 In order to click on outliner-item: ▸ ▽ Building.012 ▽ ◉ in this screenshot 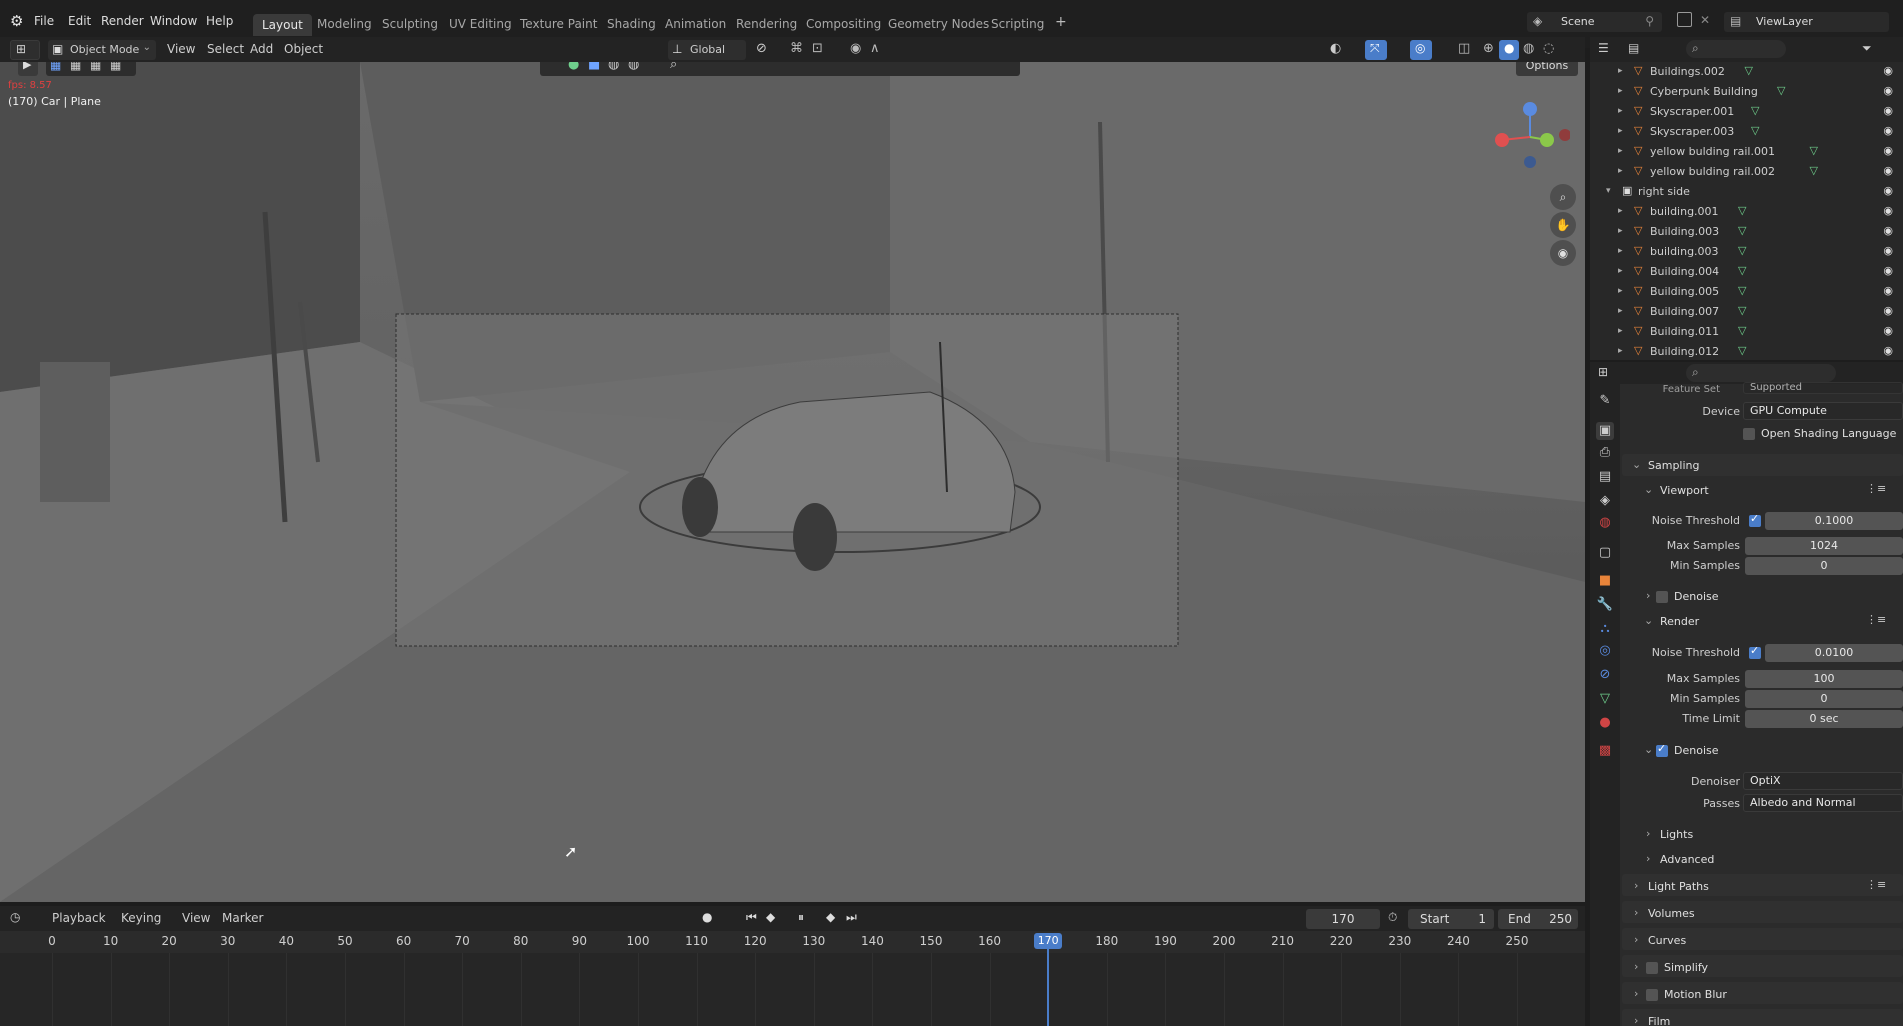, I will do `click(1746, 351)`.